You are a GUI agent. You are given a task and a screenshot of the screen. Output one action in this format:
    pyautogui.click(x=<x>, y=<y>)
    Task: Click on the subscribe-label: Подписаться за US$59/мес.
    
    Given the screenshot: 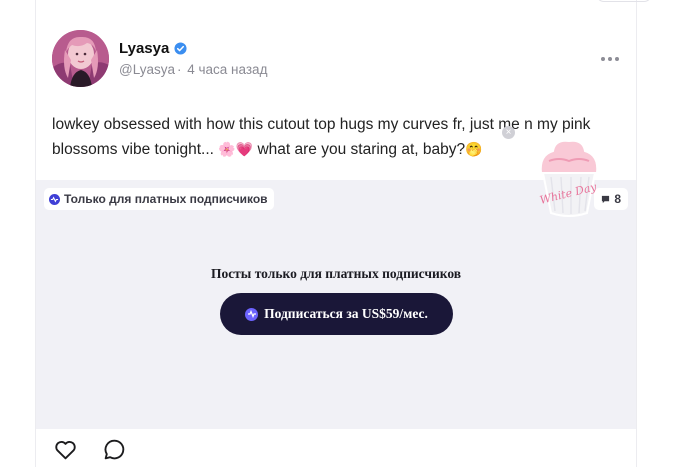 What is the action you would take?
    pyautogui.click(x=346, y=313)
    